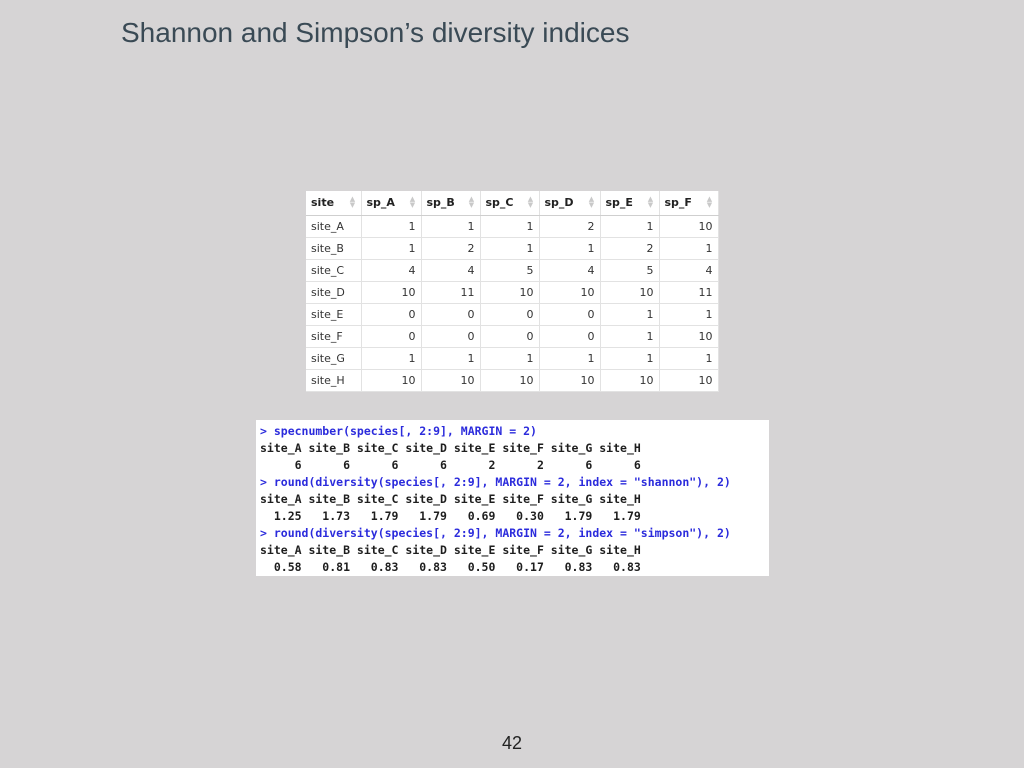 This screenshot has height=768, width=1024. I want to click on site-cell: site_A, so click(334, 226).